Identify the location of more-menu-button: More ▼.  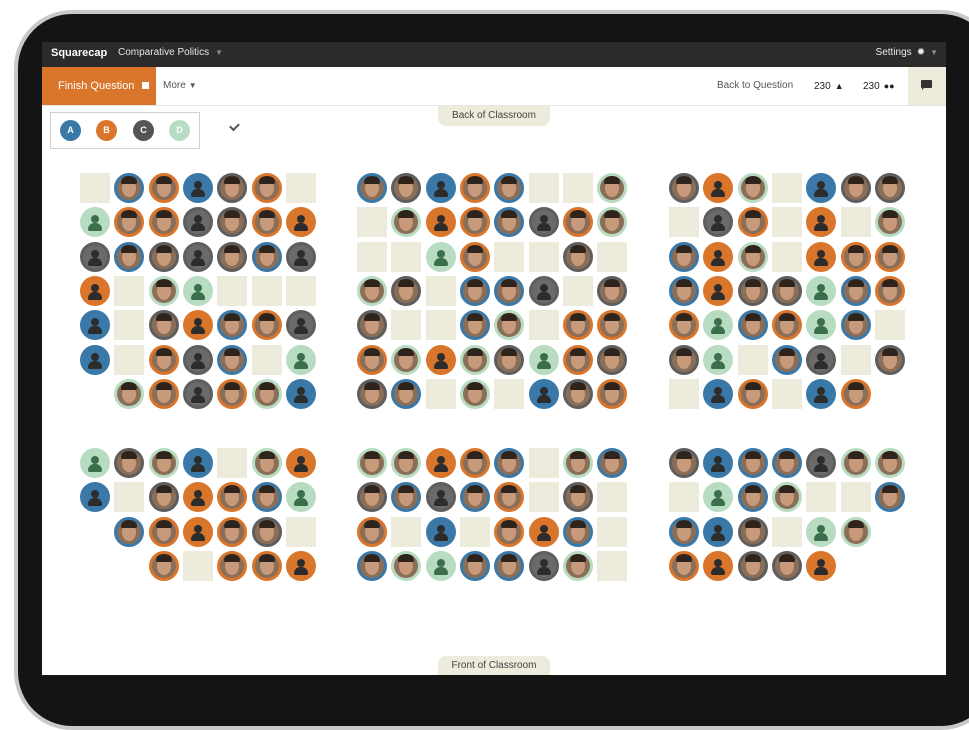
(180, 86).